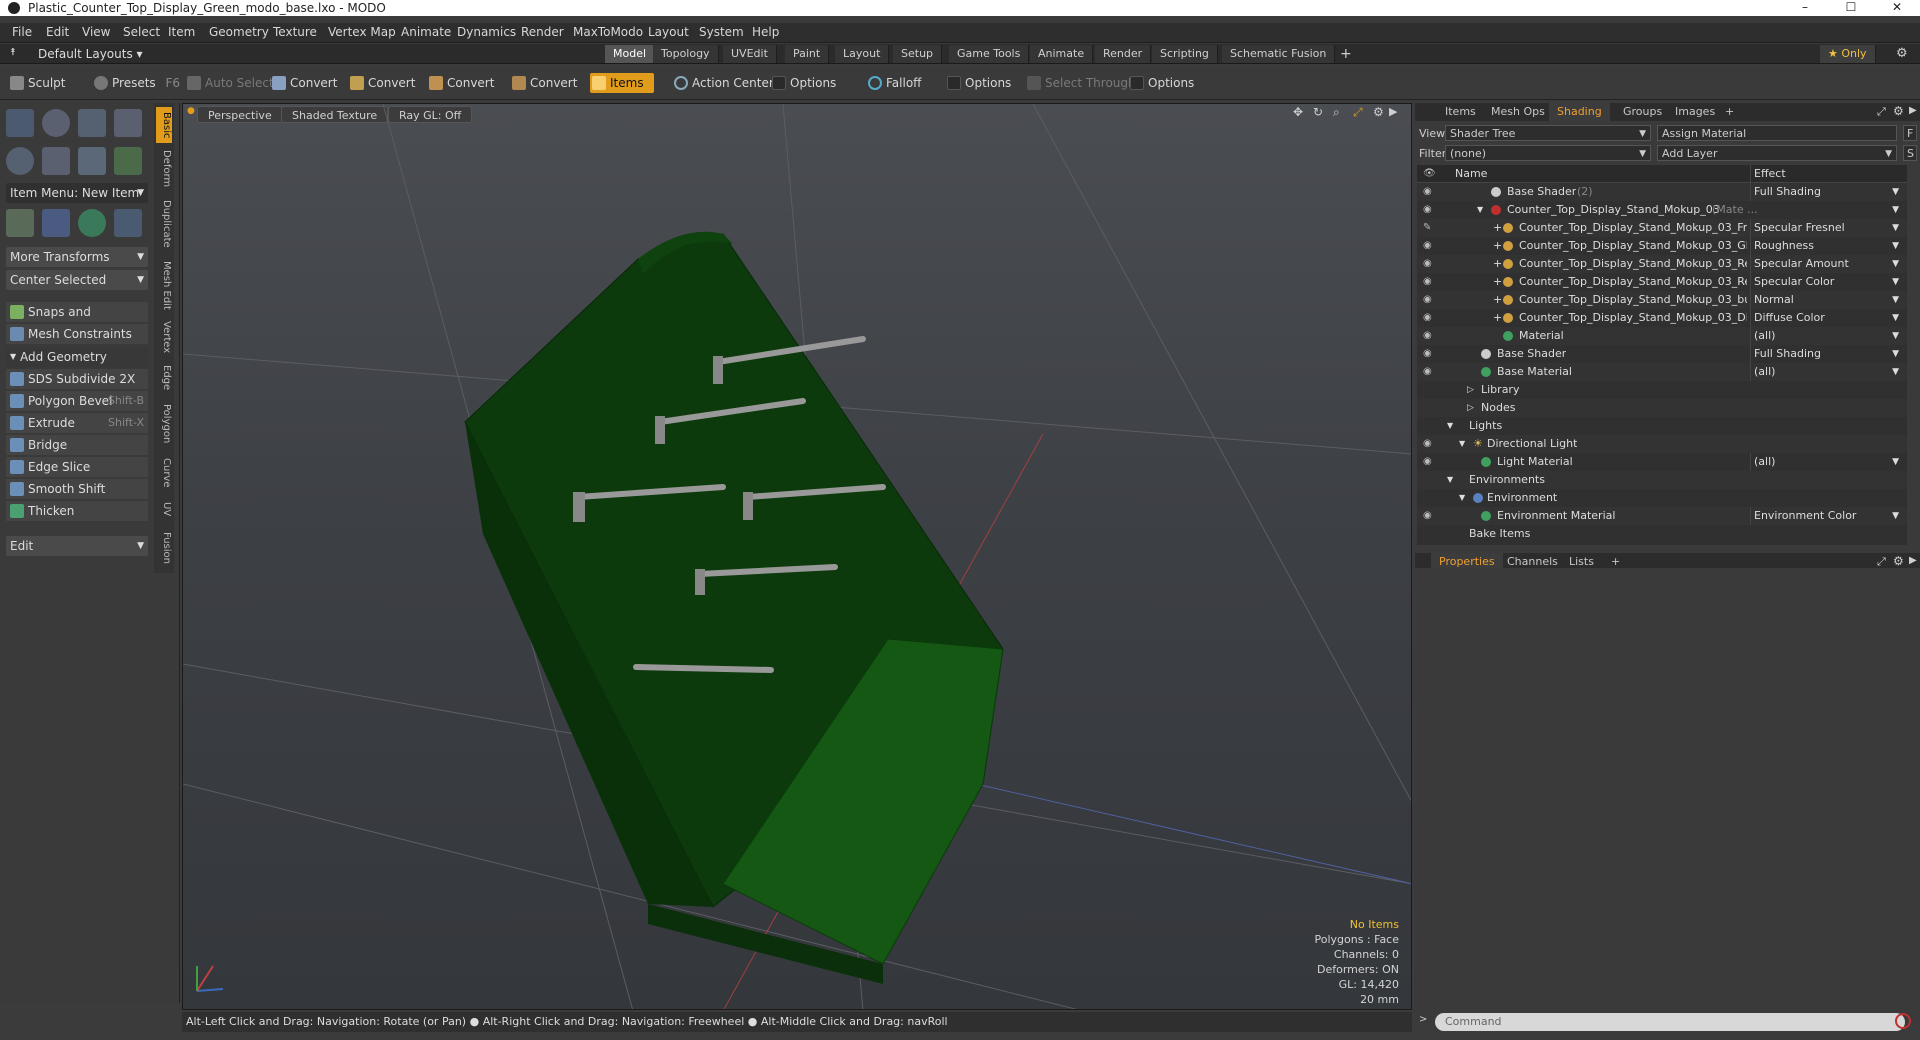 This screenshot has width=1920, height=1040. I want to click on tab-paint: Paint, so click(807, 54).